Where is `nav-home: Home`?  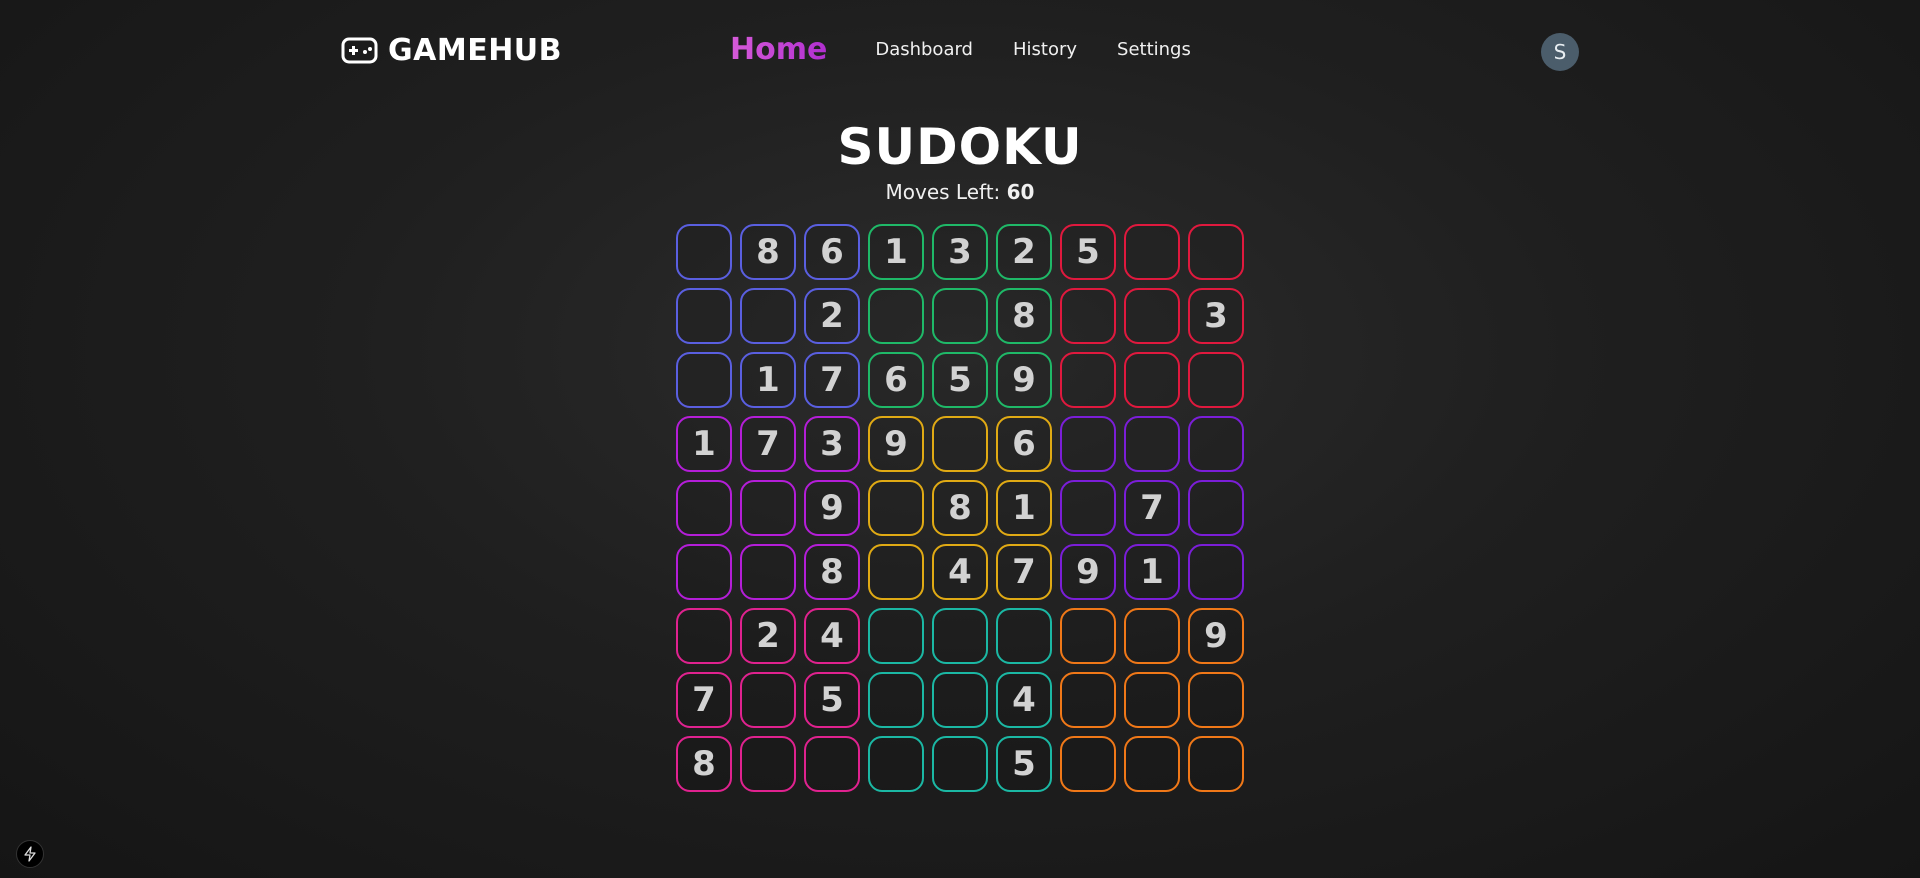 nav-home: Home is located at coordinates (778, 50).